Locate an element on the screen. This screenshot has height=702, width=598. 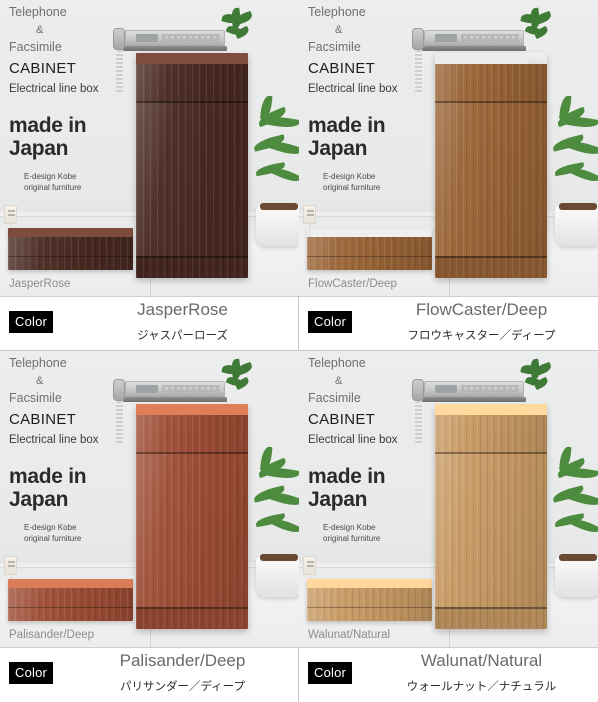
color-name-jp: パリサンダー／ディープ is located at coordinates (182, 687).